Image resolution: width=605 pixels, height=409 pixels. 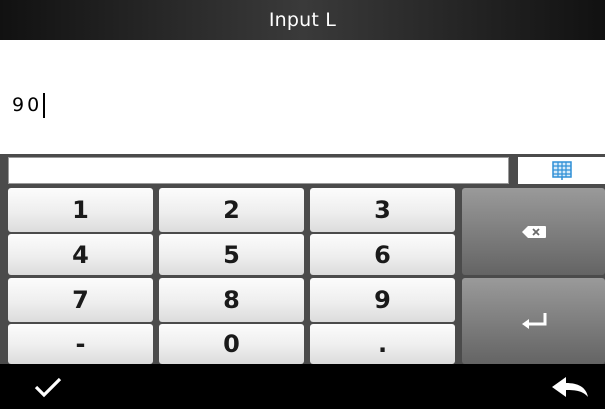 What do you see at coordinates (231, 254) in the screenshot?
I see `key-5: 5` at bounding box center [231, 254].